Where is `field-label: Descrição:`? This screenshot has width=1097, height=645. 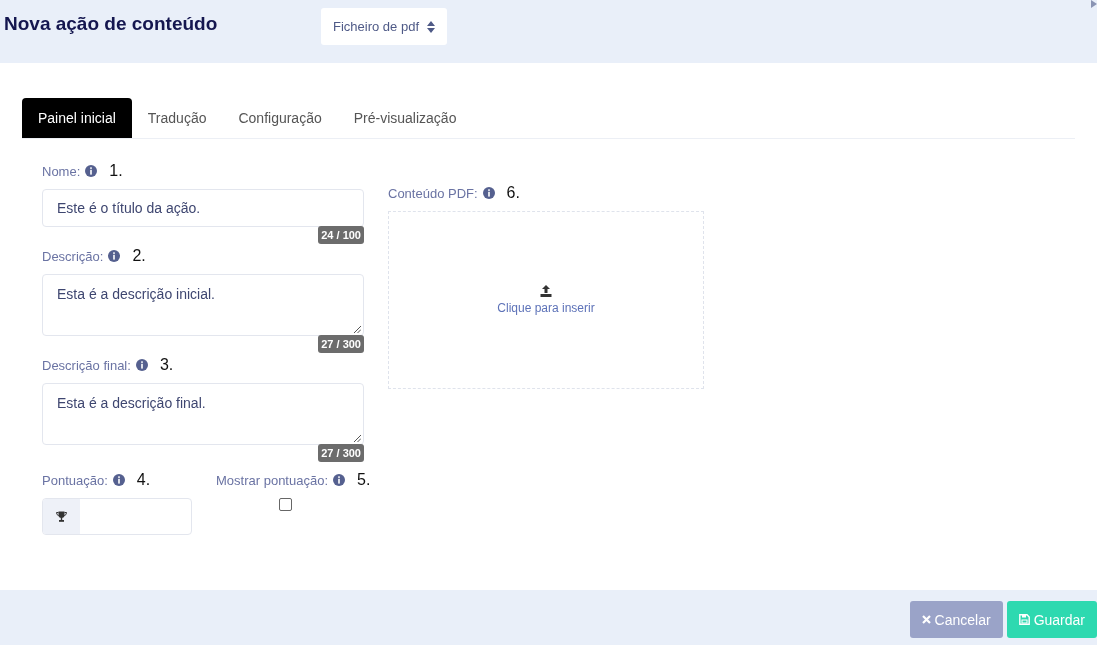
field-label: Descrição: is located at coordinates (73, 256).